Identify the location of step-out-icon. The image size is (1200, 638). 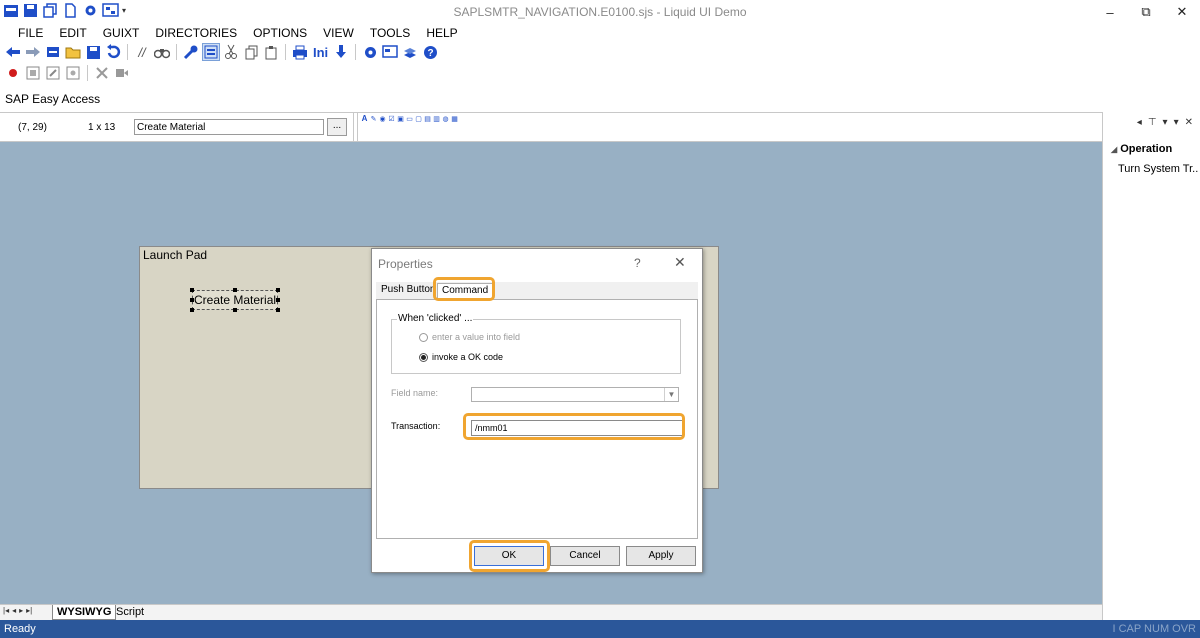
(73, 73).